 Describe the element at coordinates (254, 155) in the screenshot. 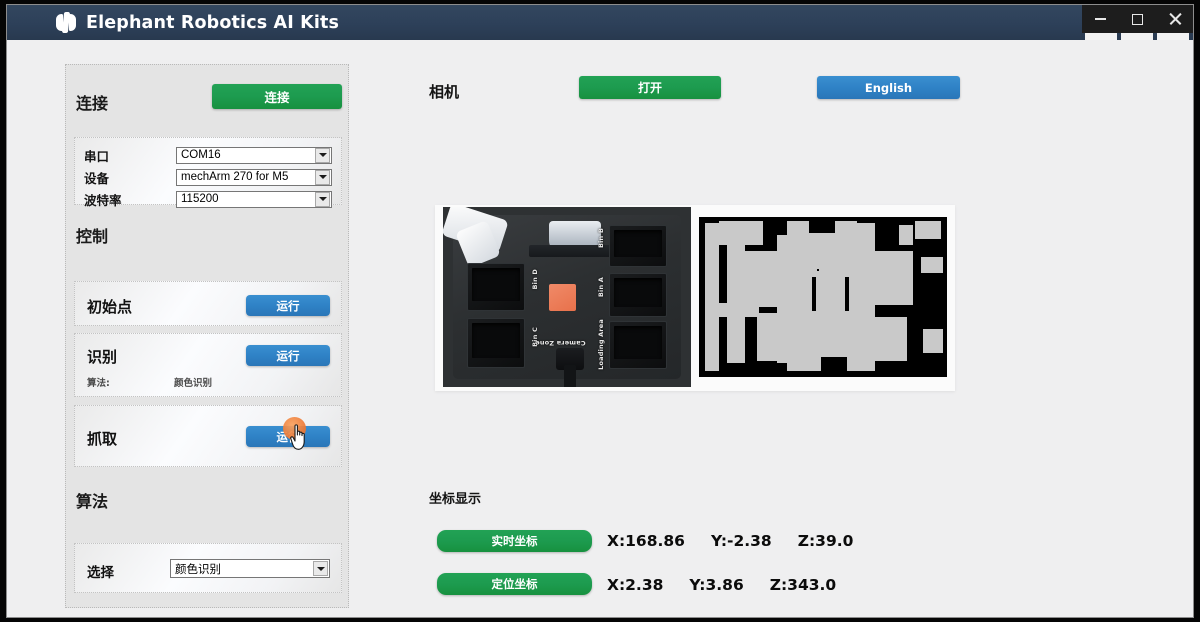

I see `serial-port-select: COM16` at that location.